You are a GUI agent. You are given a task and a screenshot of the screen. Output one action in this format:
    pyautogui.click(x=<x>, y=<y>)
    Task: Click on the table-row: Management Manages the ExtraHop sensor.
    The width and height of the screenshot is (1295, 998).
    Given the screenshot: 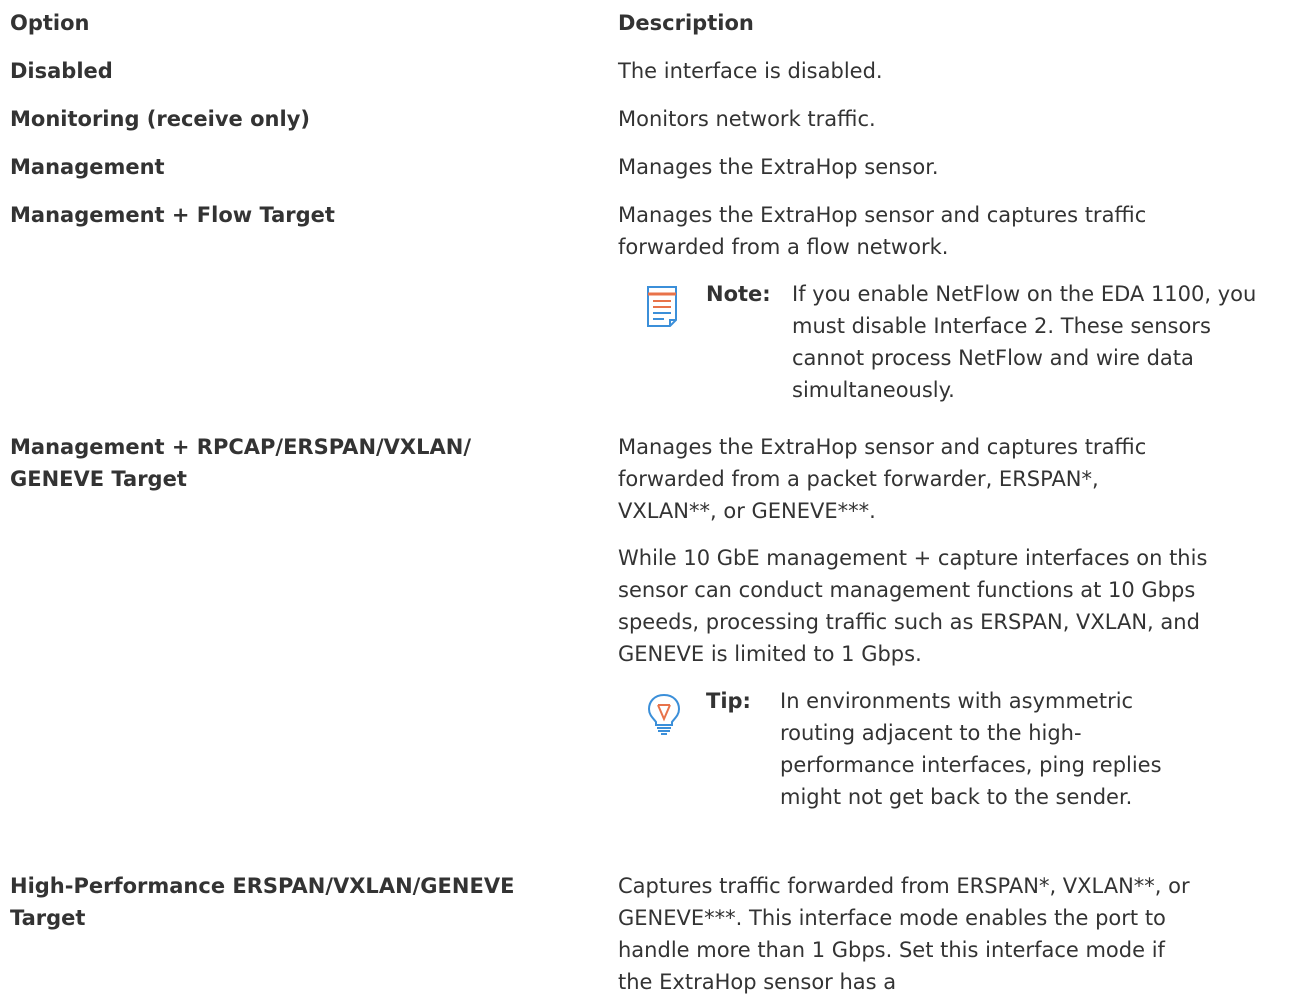 What is the action you would take?
    pyautogui.click(x=644, y=167)
    